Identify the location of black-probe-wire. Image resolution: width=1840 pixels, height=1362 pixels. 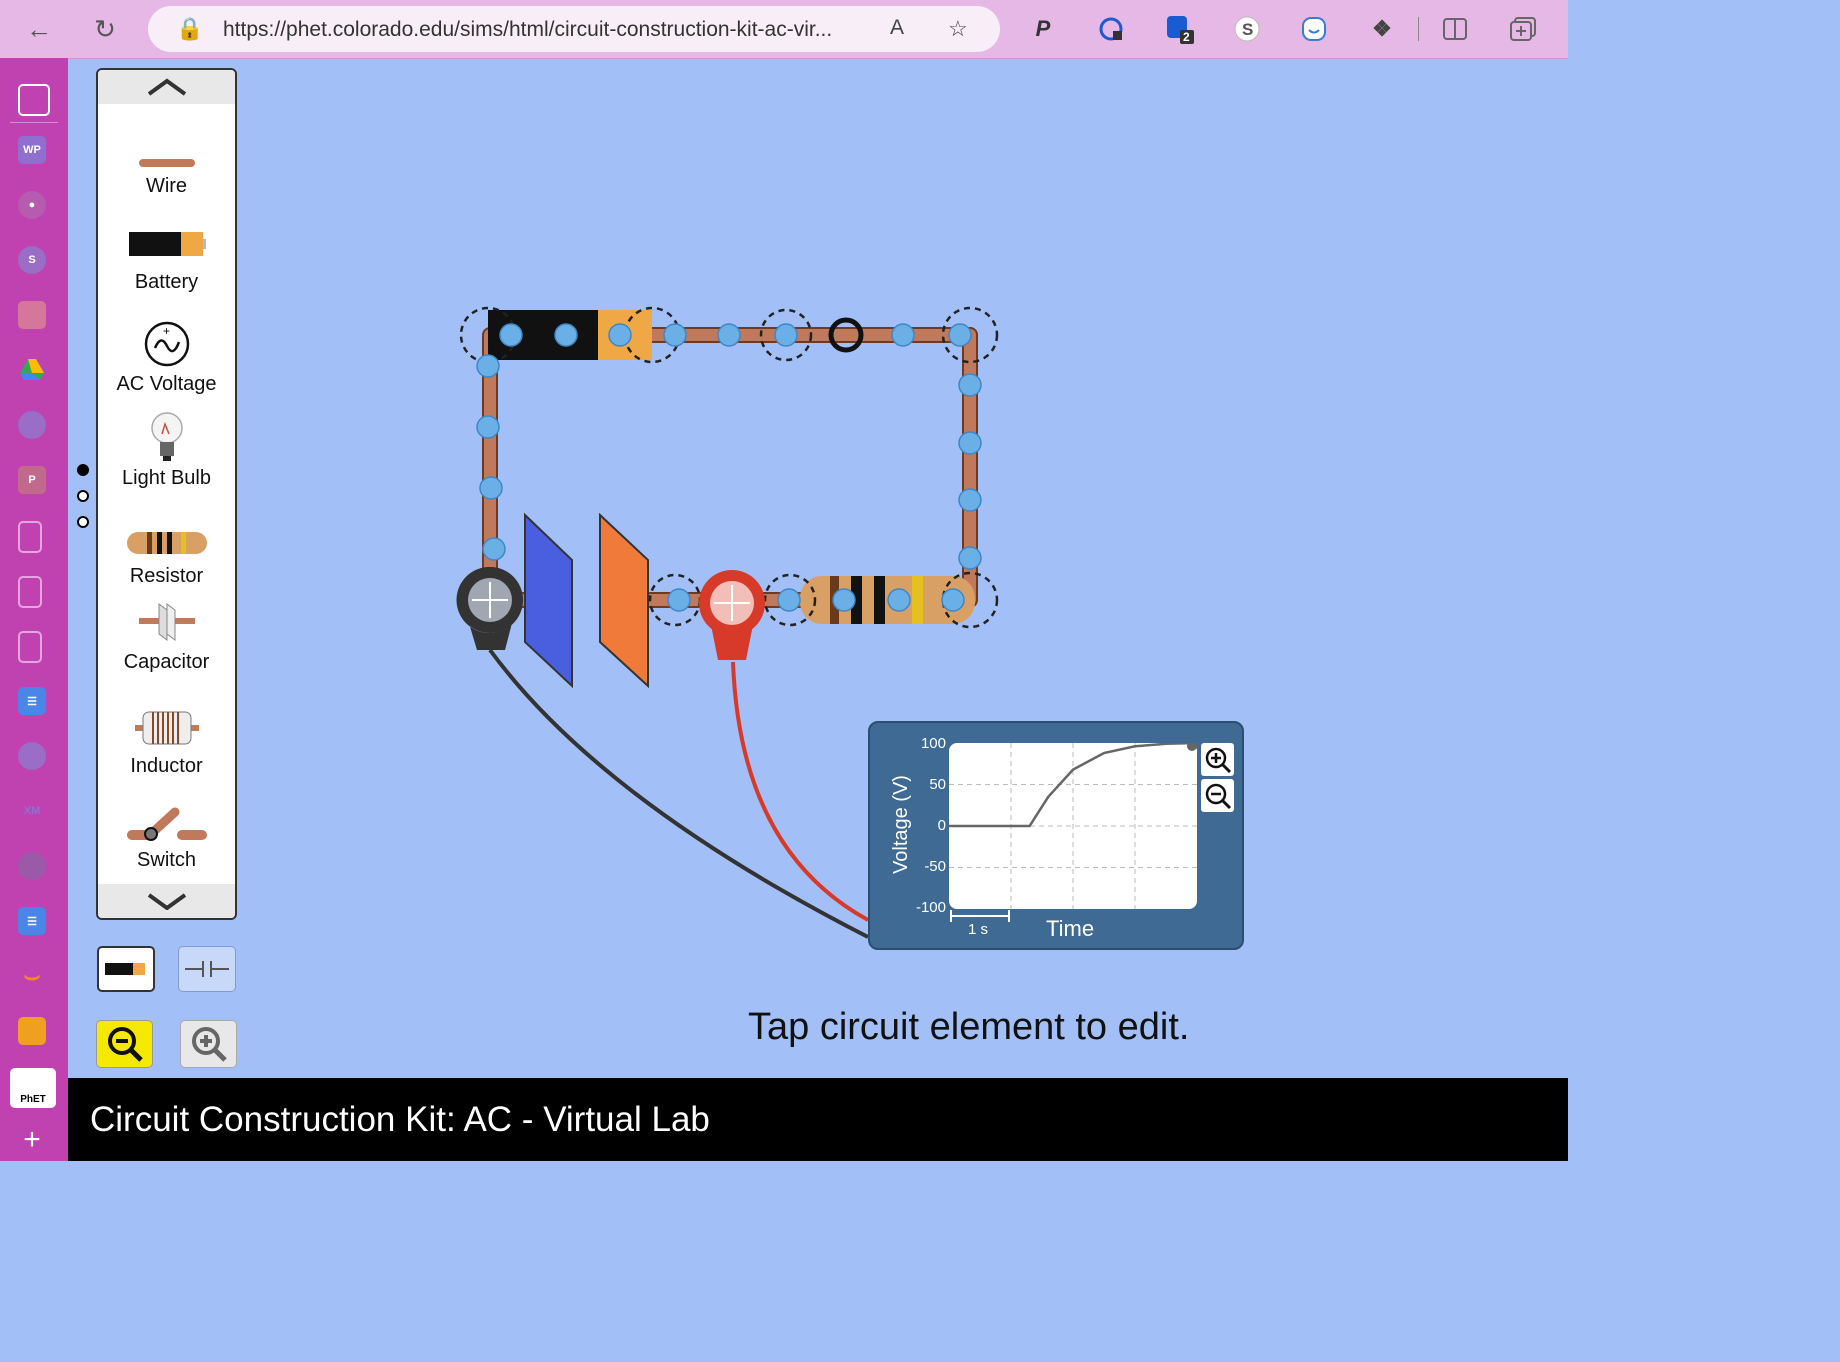
(678, 793).